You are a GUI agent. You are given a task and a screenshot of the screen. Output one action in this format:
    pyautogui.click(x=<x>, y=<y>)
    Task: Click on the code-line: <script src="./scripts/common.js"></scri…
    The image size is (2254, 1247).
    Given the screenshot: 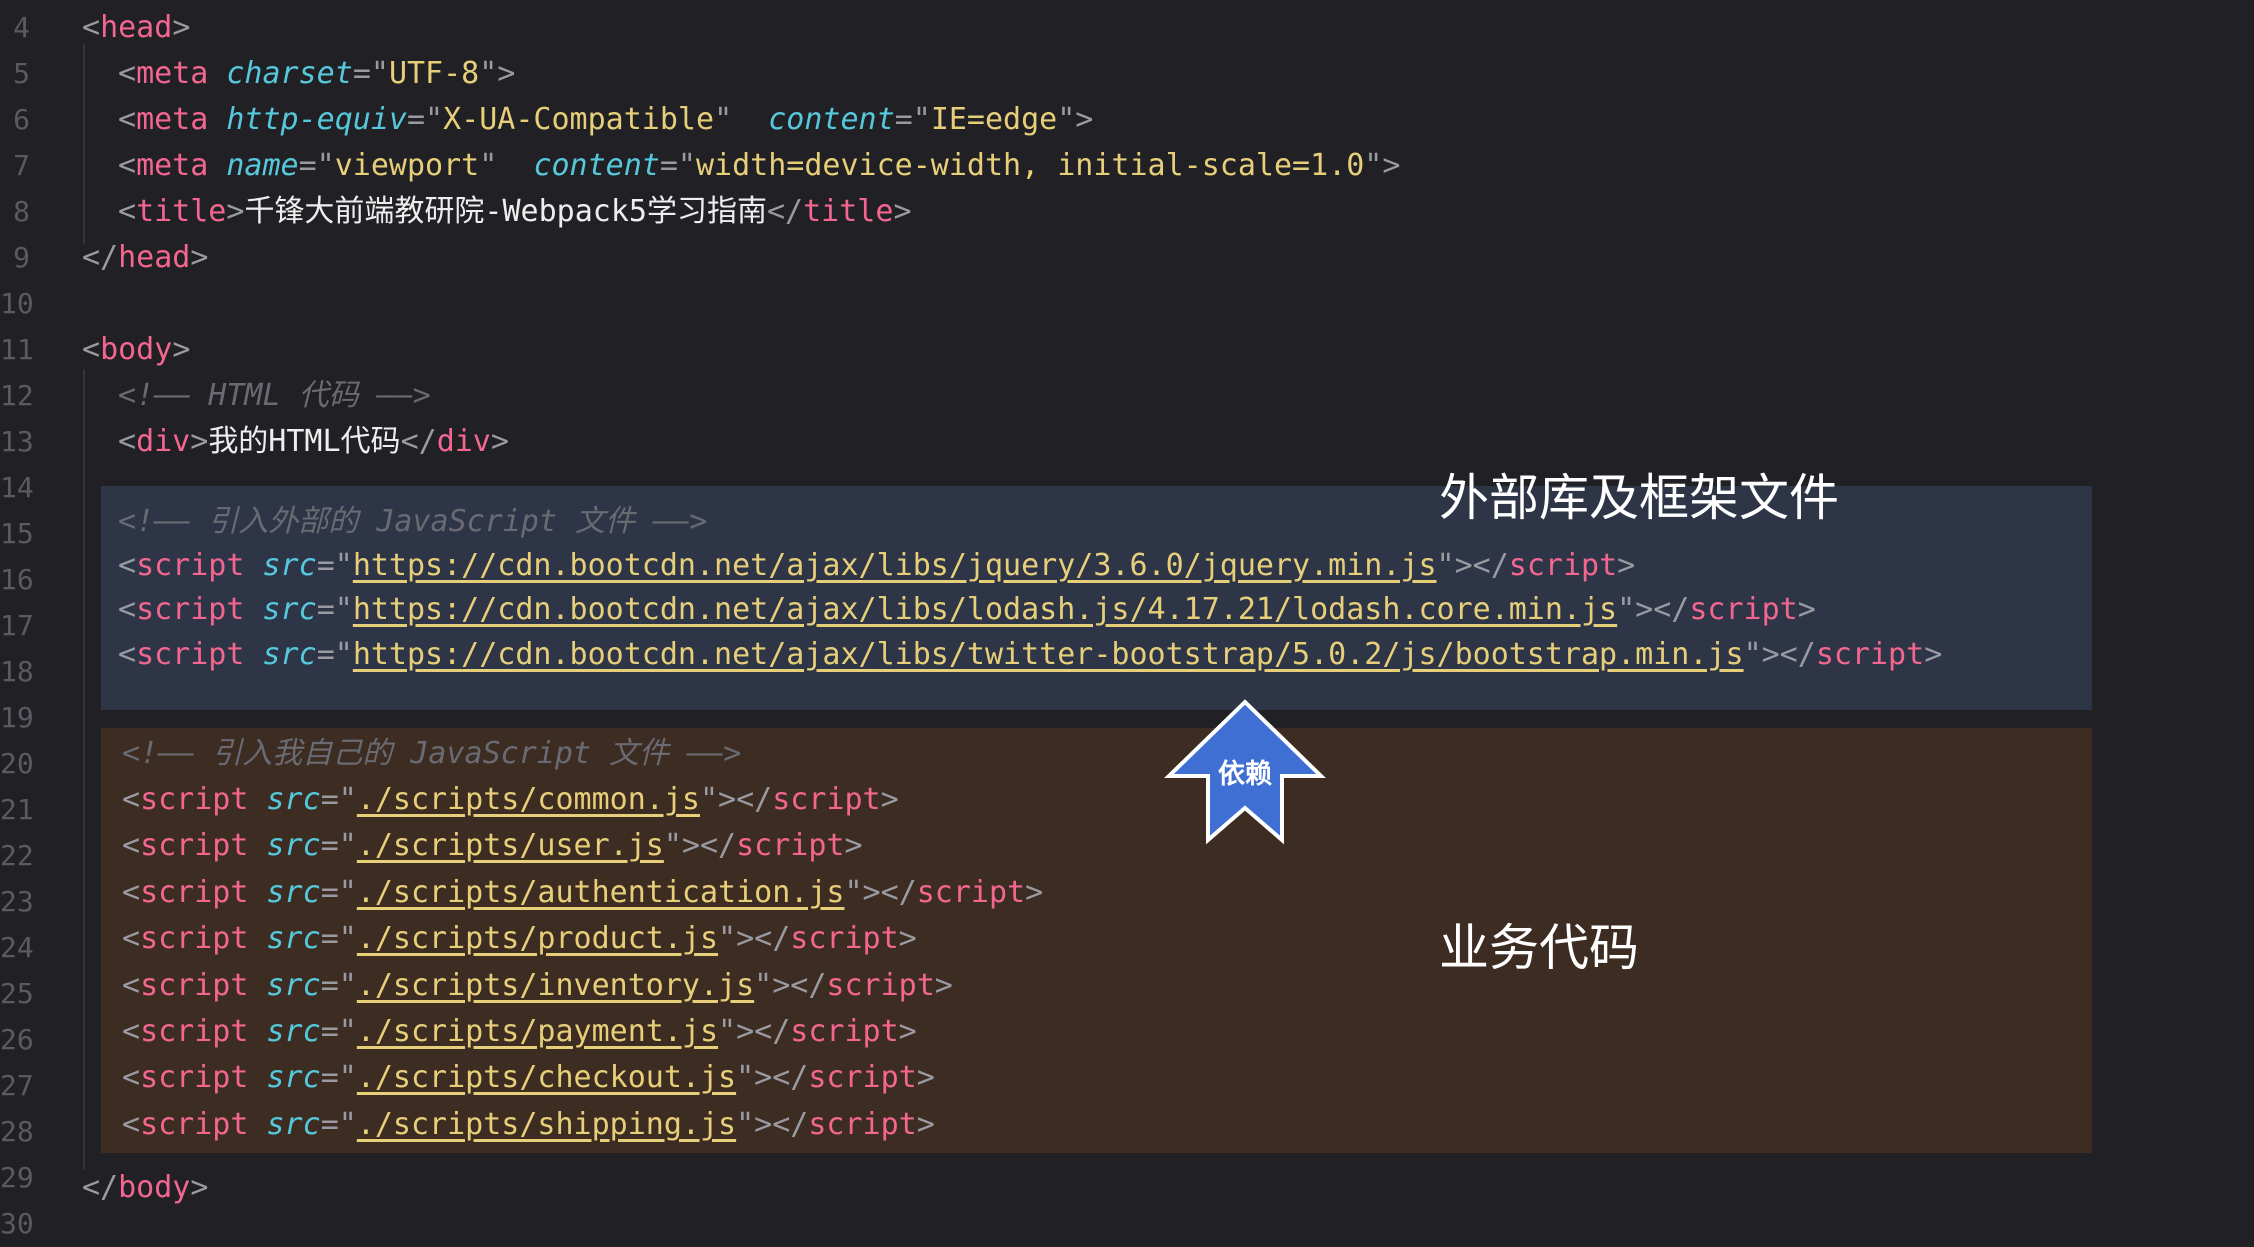 What is the action you would take?
    pyautogui.click(x=510, y=799)
    